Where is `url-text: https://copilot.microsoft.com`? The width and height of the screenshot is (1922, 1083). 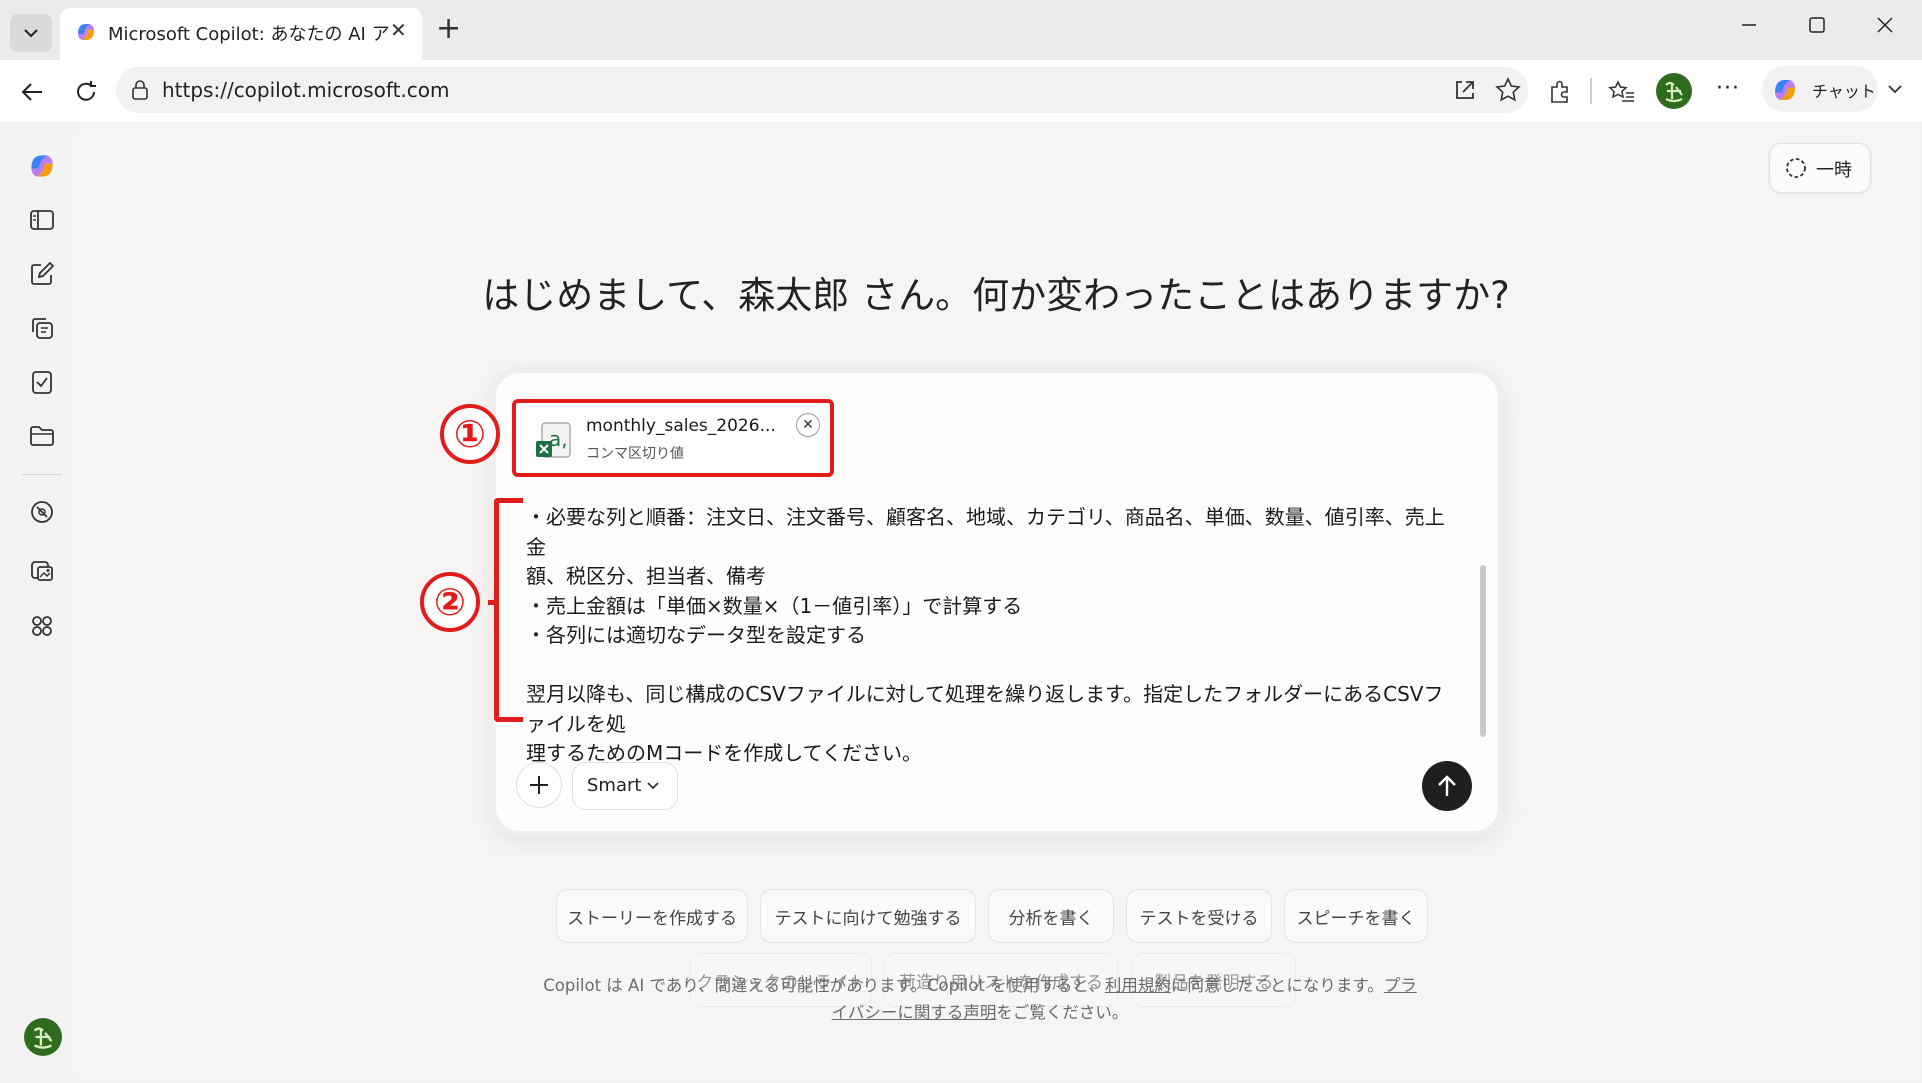 url-text: https://copilot.microsoft.com is located at coordinates (306, 90).